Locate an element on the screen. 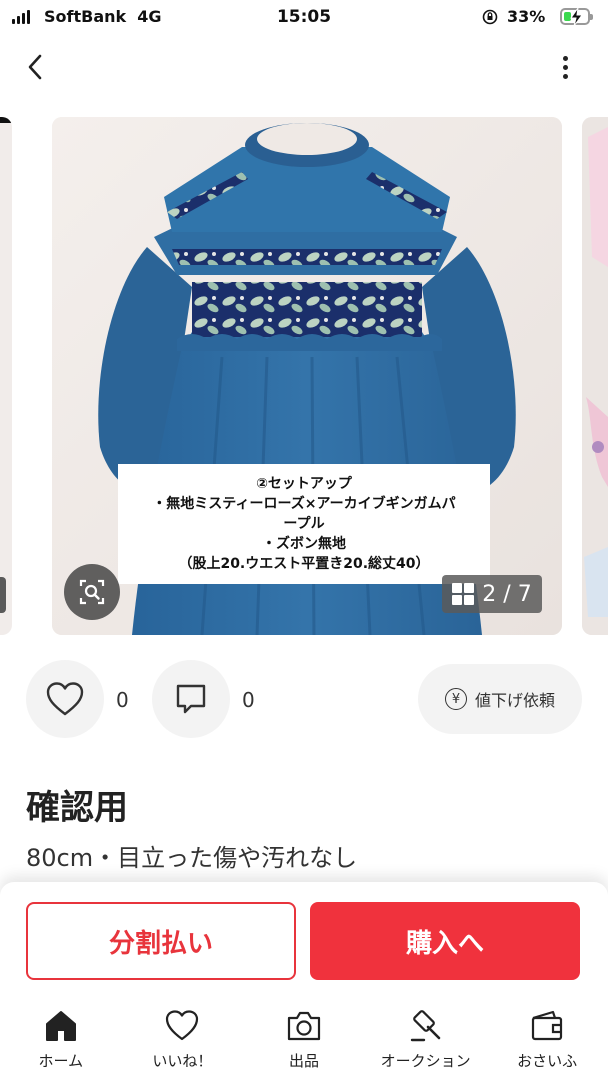  image-search-button is located at coordinates (92, 592).